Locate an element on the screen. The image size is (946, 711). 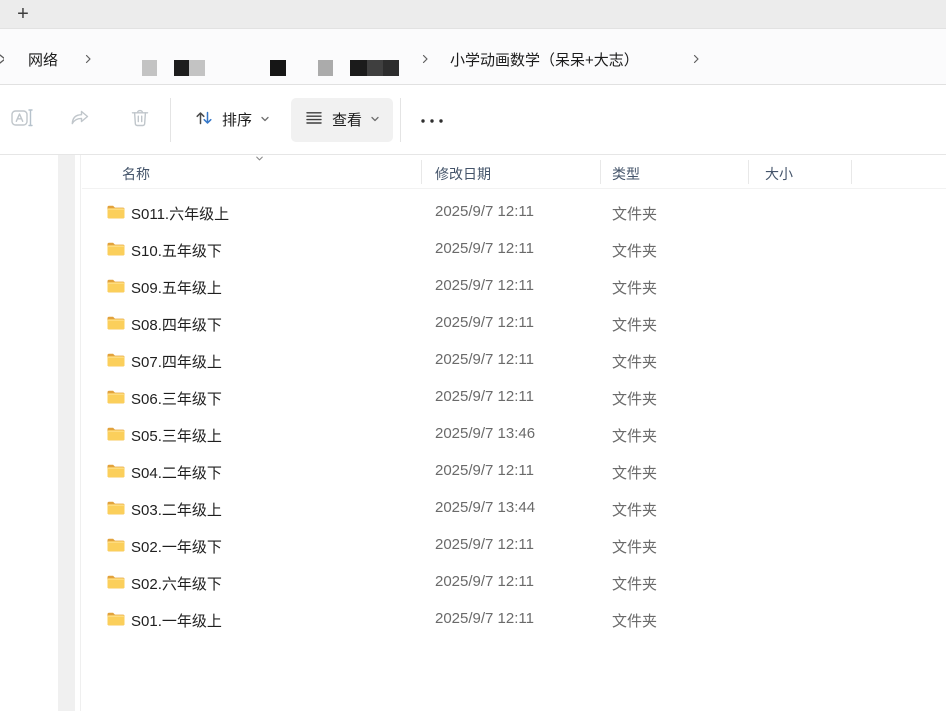
breadcrumb-item-current-folder: 小学动画数学（呆呆+大志） is located at coordinates (544, 59).